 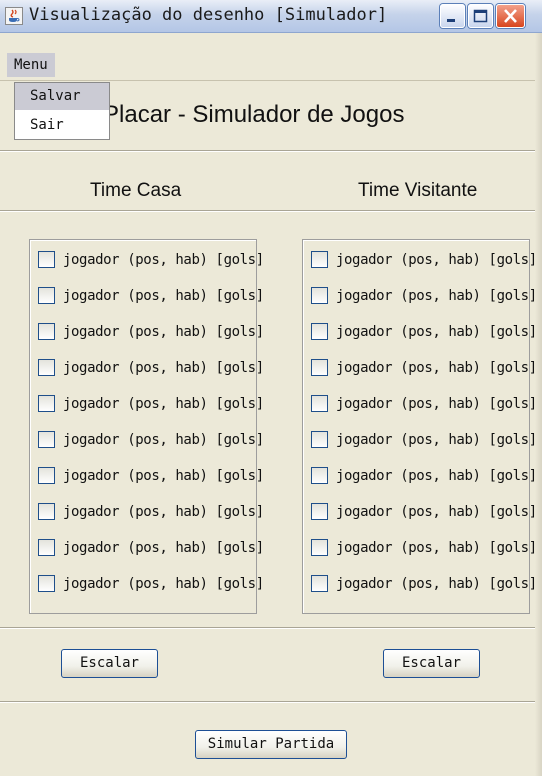 What do you see at coordinates (271, 744) in the screenshot?
I see `simulate-match-button: Simular Partida` at bounding box center [271, 744].